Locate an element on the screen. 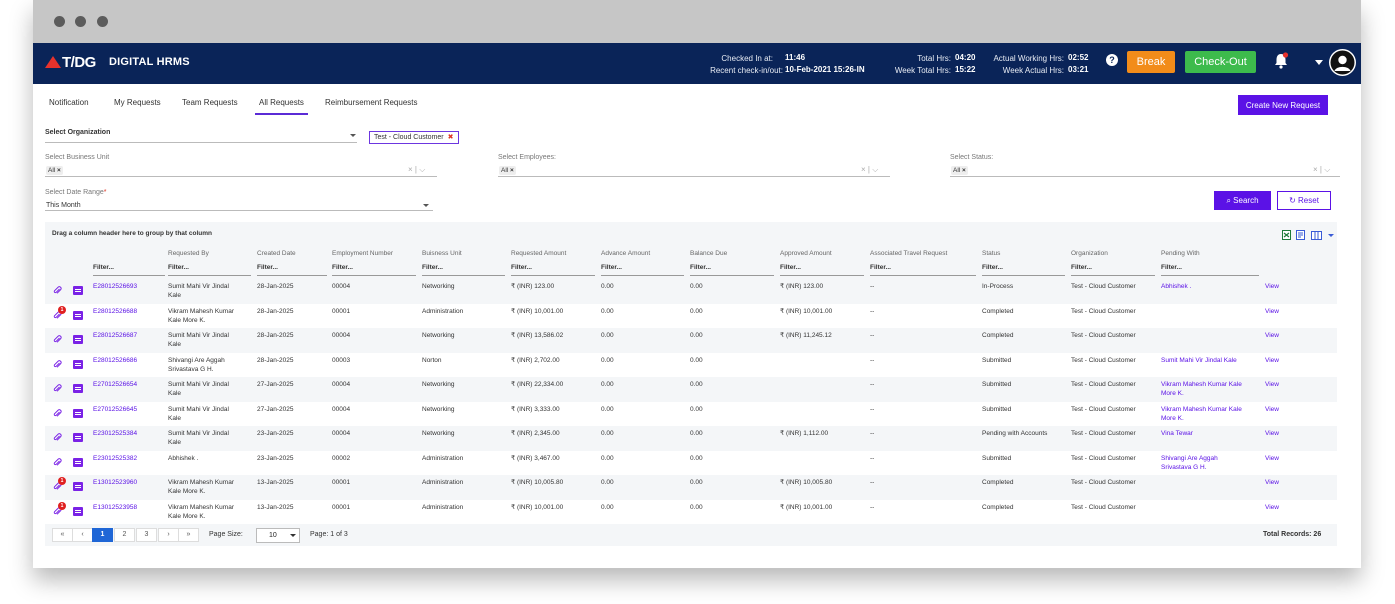 The width and height of the screenshot is (1395, 604). request-id-link: E28012526686 is located at coordinates (115, 360).